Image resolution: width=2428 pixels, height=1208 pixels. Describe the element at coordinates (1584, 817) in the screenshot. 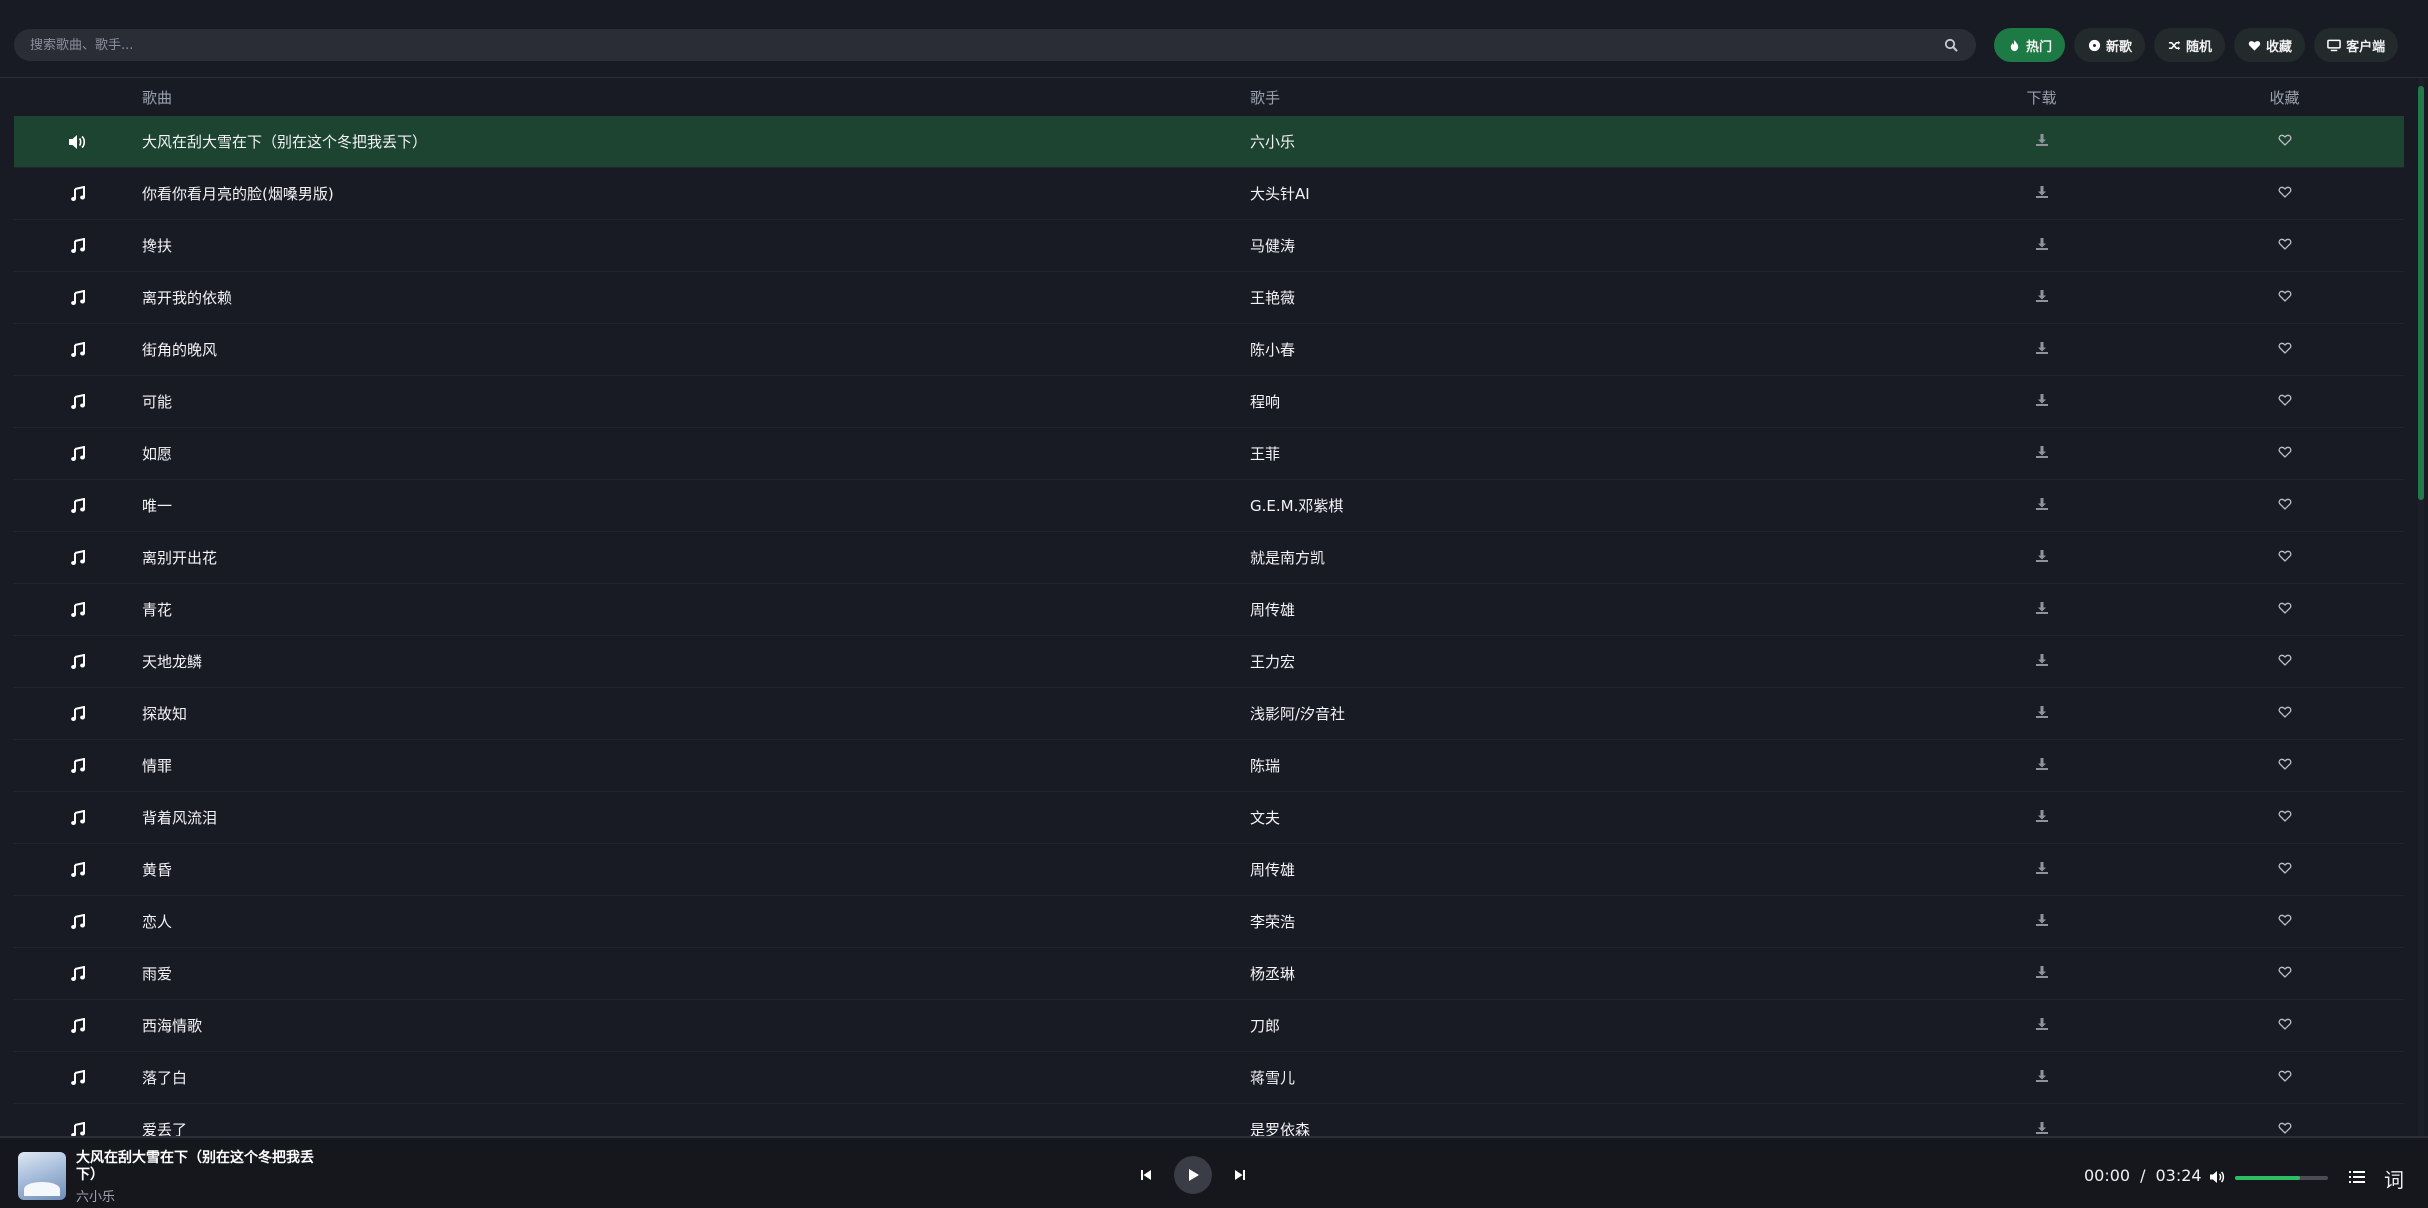

I see `song-artist: 文夫` at that location.